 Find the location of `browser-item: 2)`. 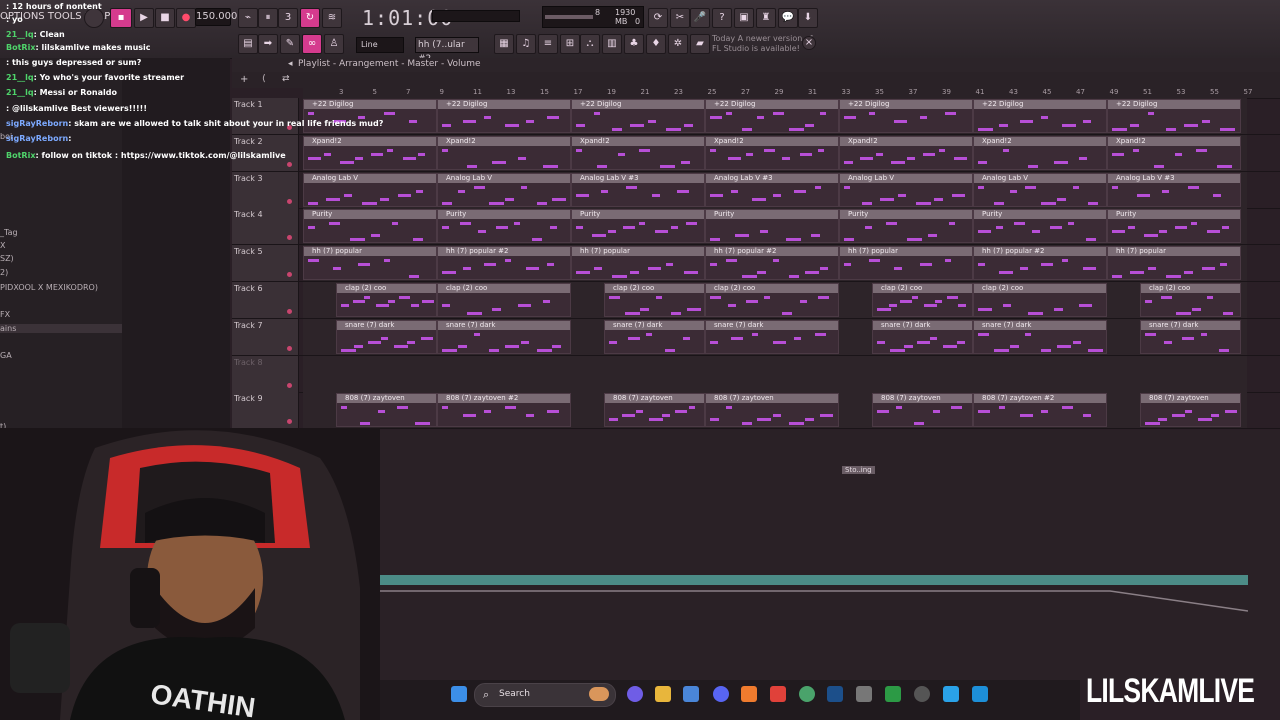

browser-item: 2) is located at coordinates (4, 272).